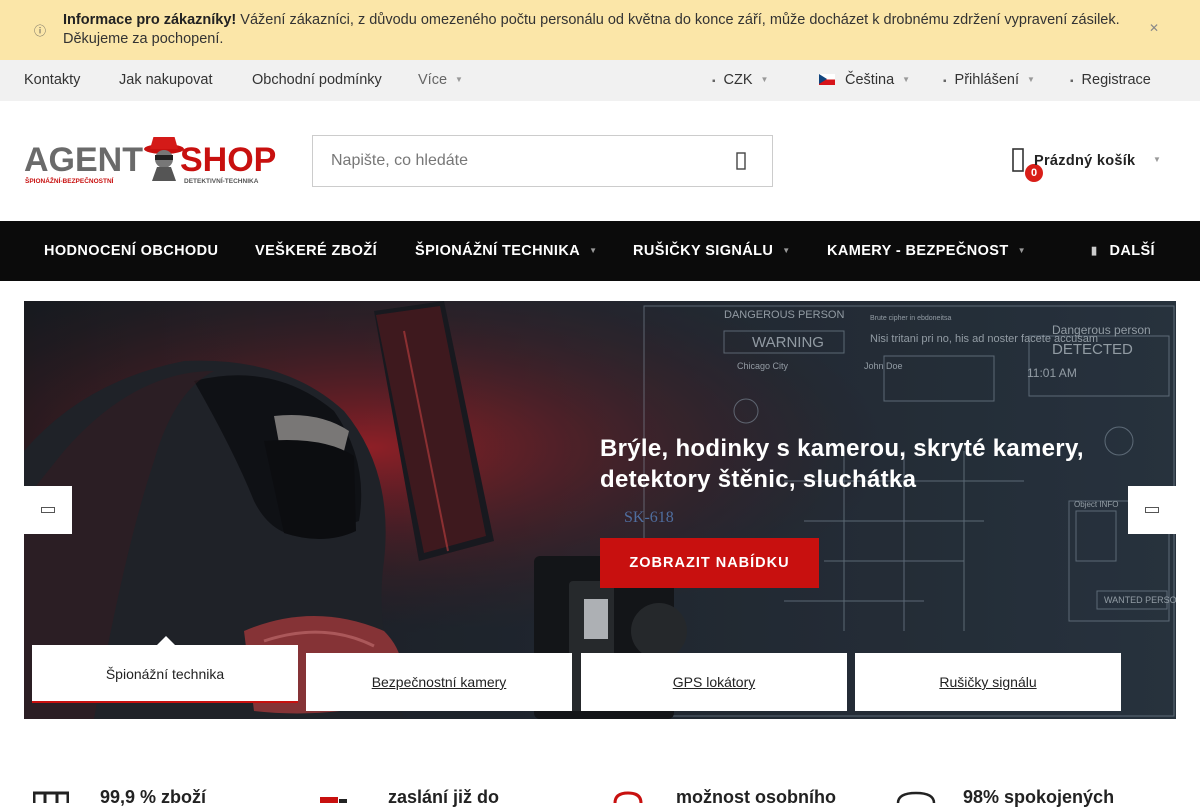 This screenshot has height=808, width=1200. I want to click on link-terms: Obchodní podmínky, so click(317, 80).